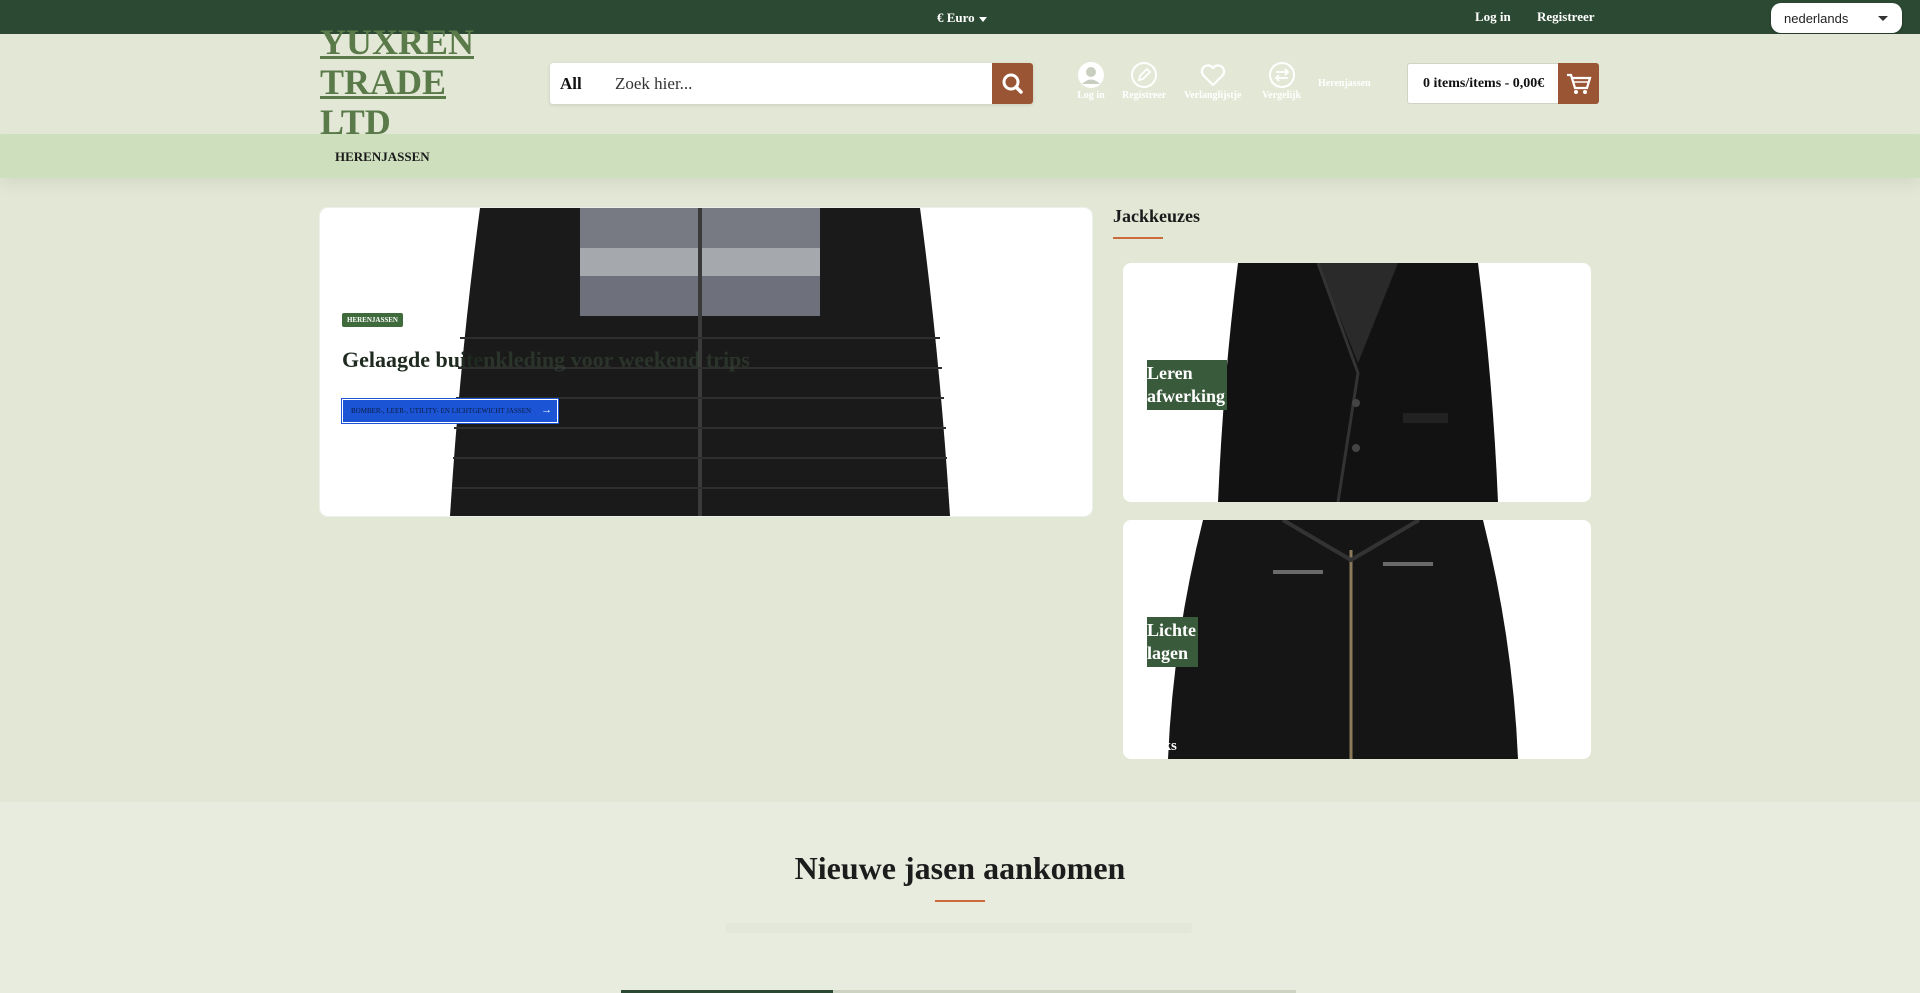  I want to click on side-card-leather: Leren afwerking m, so click(1357, 382).